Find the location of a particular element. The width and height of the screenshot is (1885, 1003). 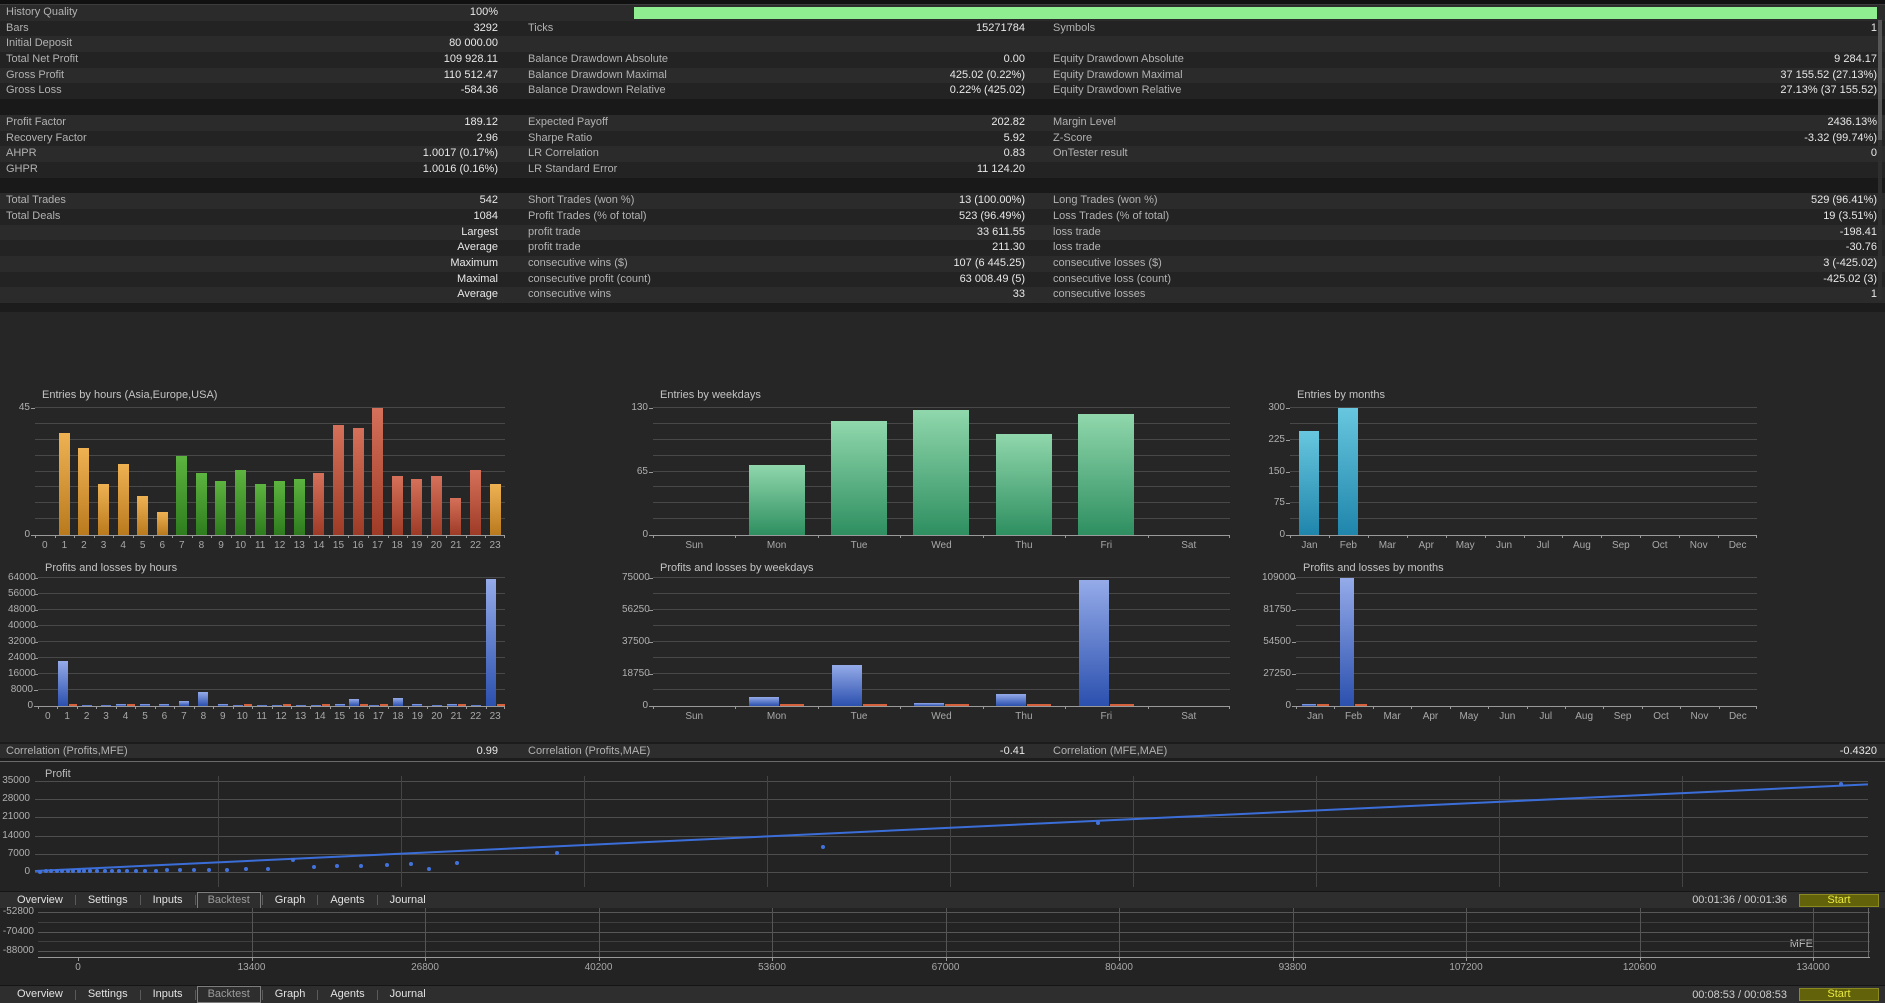

y-axis-label: 109000 is located at coordinates (1279, 577).